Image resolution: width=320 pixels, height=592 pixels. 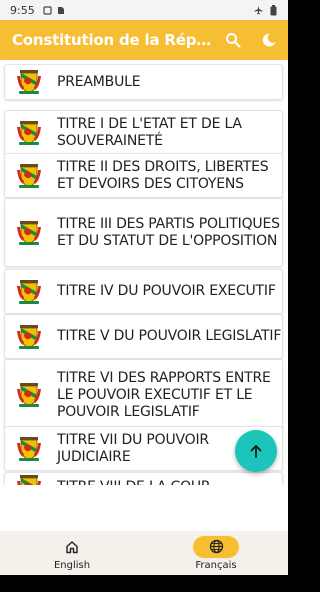 What do you see at coordinates (144, 10) in the screenshot?
I see `status-bar: 9:55` at bounding box center [144, 10].